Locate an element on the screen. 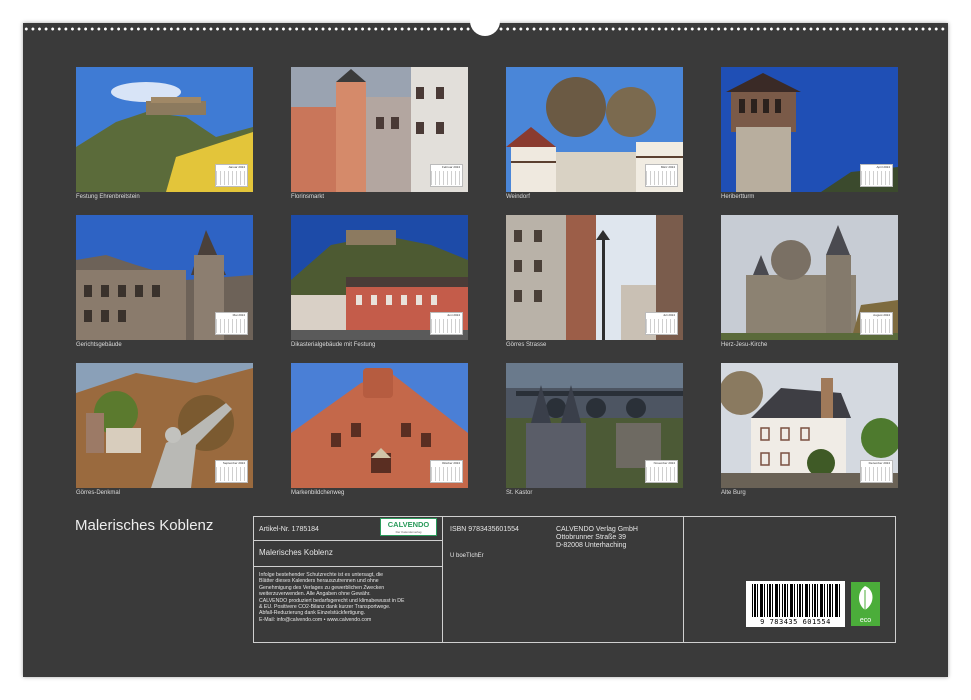 The width and height of the screenshot is (971, 700). photo-tile-11: November 2024 is located at coordinates (594, 425).